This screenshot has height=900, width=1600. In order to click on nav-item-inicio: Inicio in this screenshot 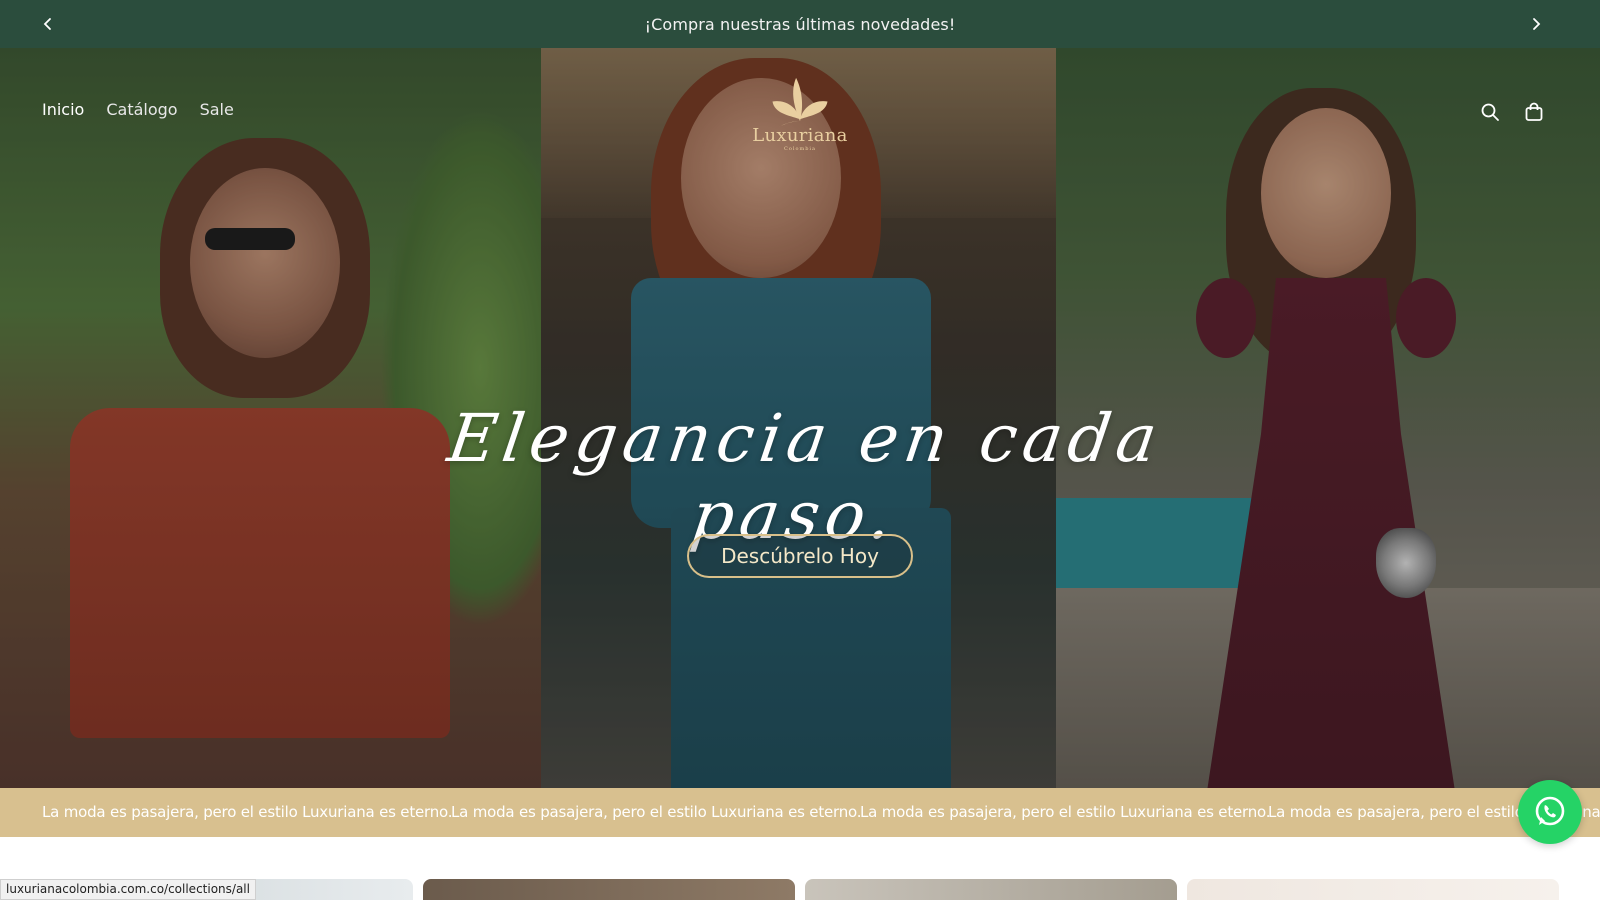, I will do `click(63, 109)`.